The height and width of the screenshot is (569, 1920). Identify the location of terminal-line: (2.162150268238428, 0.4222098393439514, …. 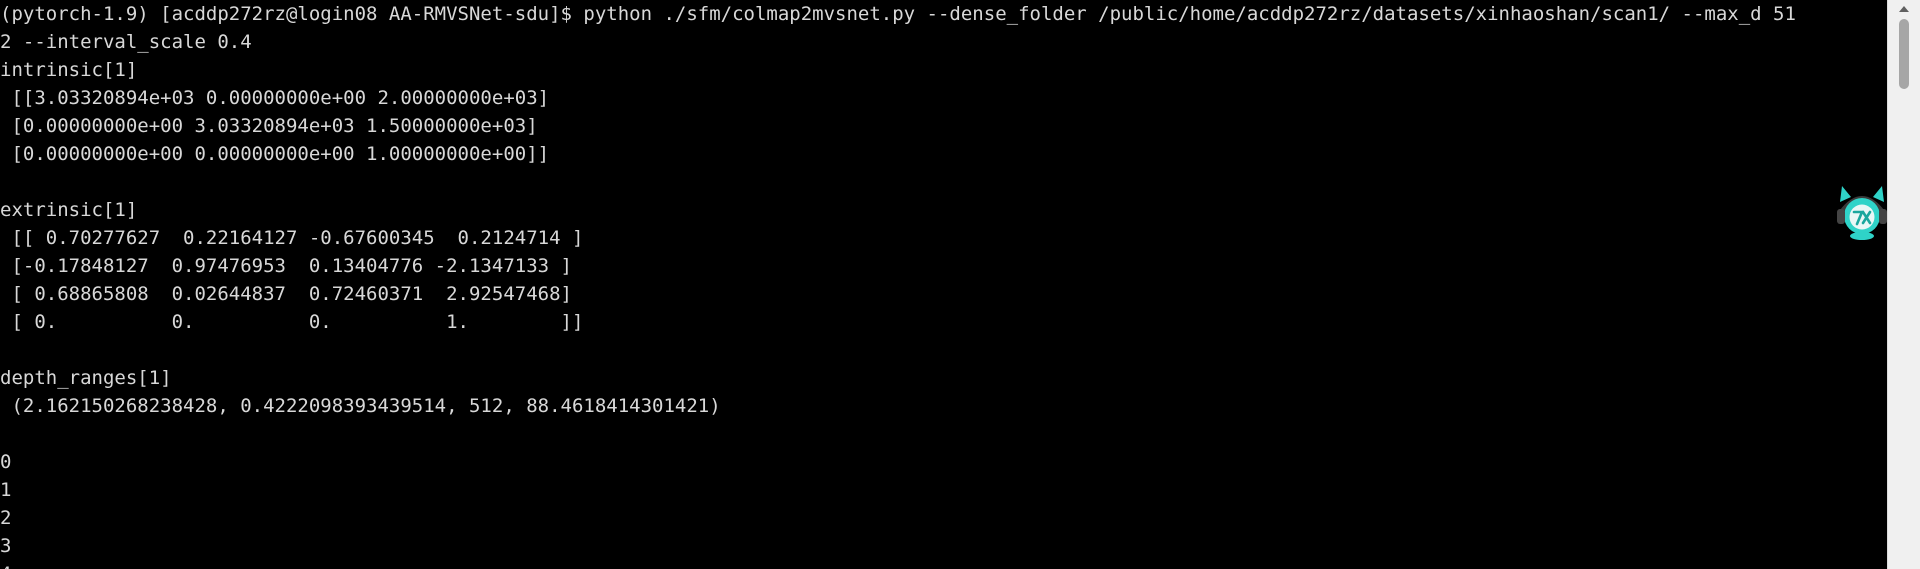
(360, 406).